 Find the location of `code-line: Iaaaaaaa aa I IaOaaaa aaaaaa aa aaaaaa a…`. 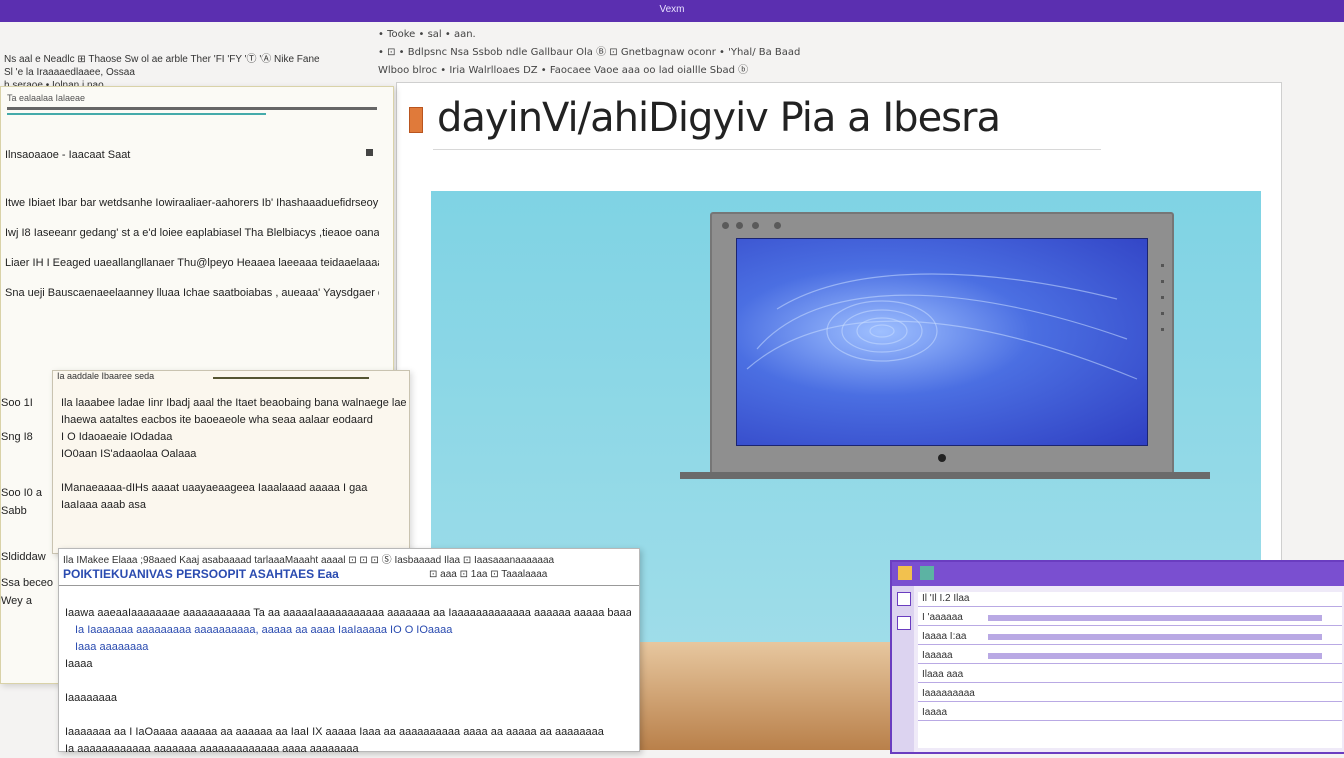

code-line: Iaaaaaaa aa I IaOaaaa aaaaaa aa aaaaaa a… is located at coordinates (334, 732).